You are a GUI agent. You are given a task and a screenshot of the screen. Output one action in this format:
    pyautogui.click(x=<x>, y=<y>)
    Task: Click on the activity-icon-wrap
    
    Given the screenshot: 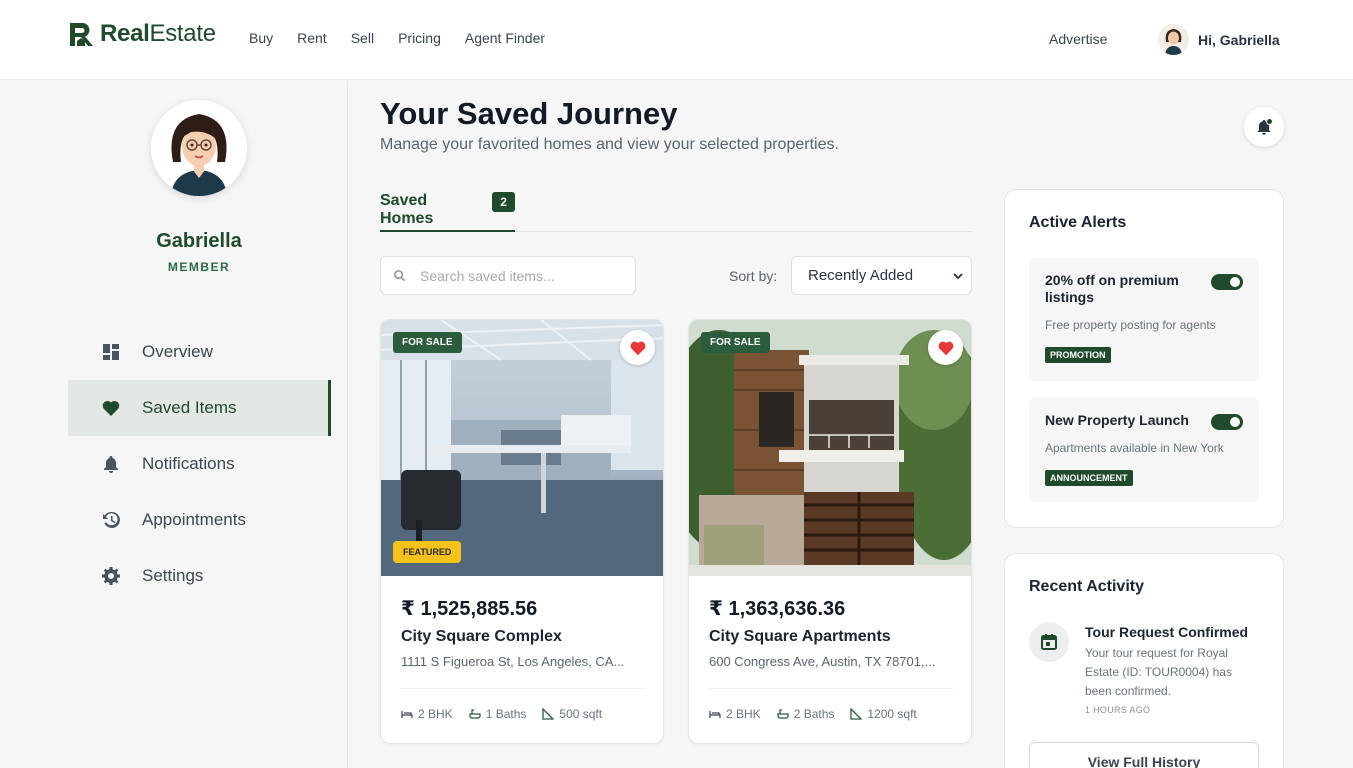 What is the action you would take?
    pyautogui.click(x=1049, y=642)
    